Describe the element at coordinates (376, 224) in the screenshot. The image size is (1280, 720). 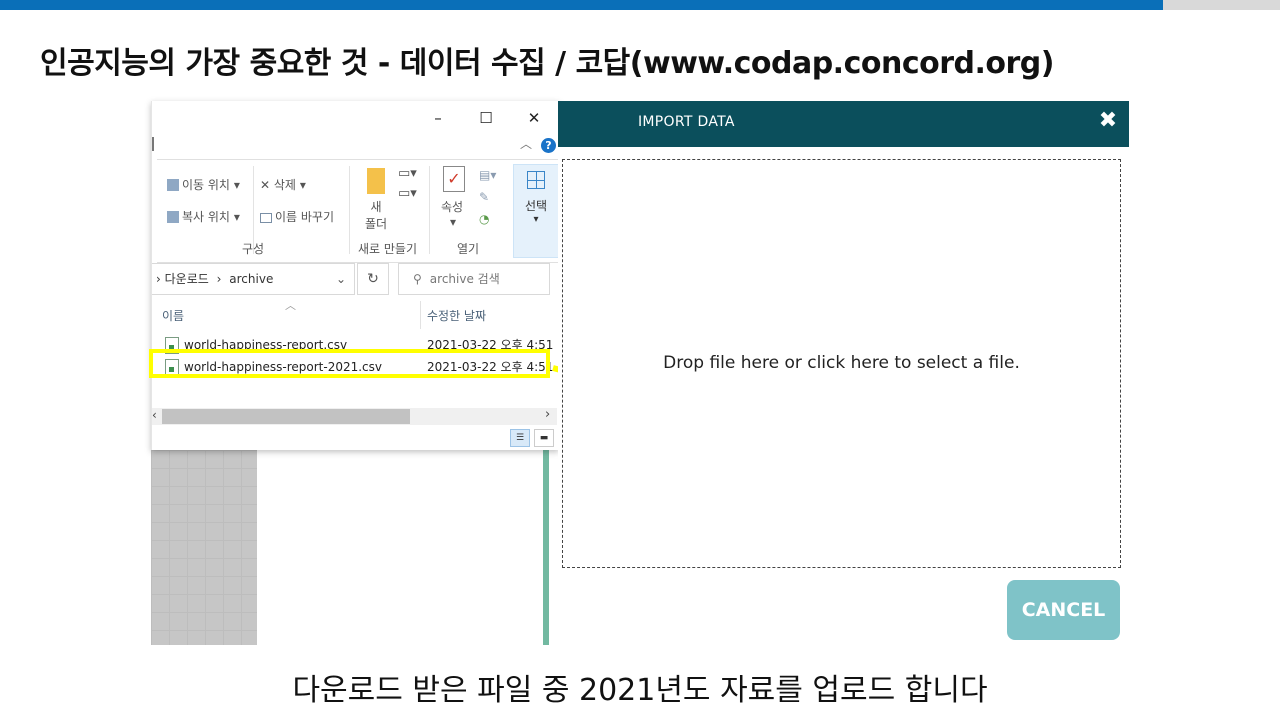
I see `new-folder-label-2: 폴더` at that location.